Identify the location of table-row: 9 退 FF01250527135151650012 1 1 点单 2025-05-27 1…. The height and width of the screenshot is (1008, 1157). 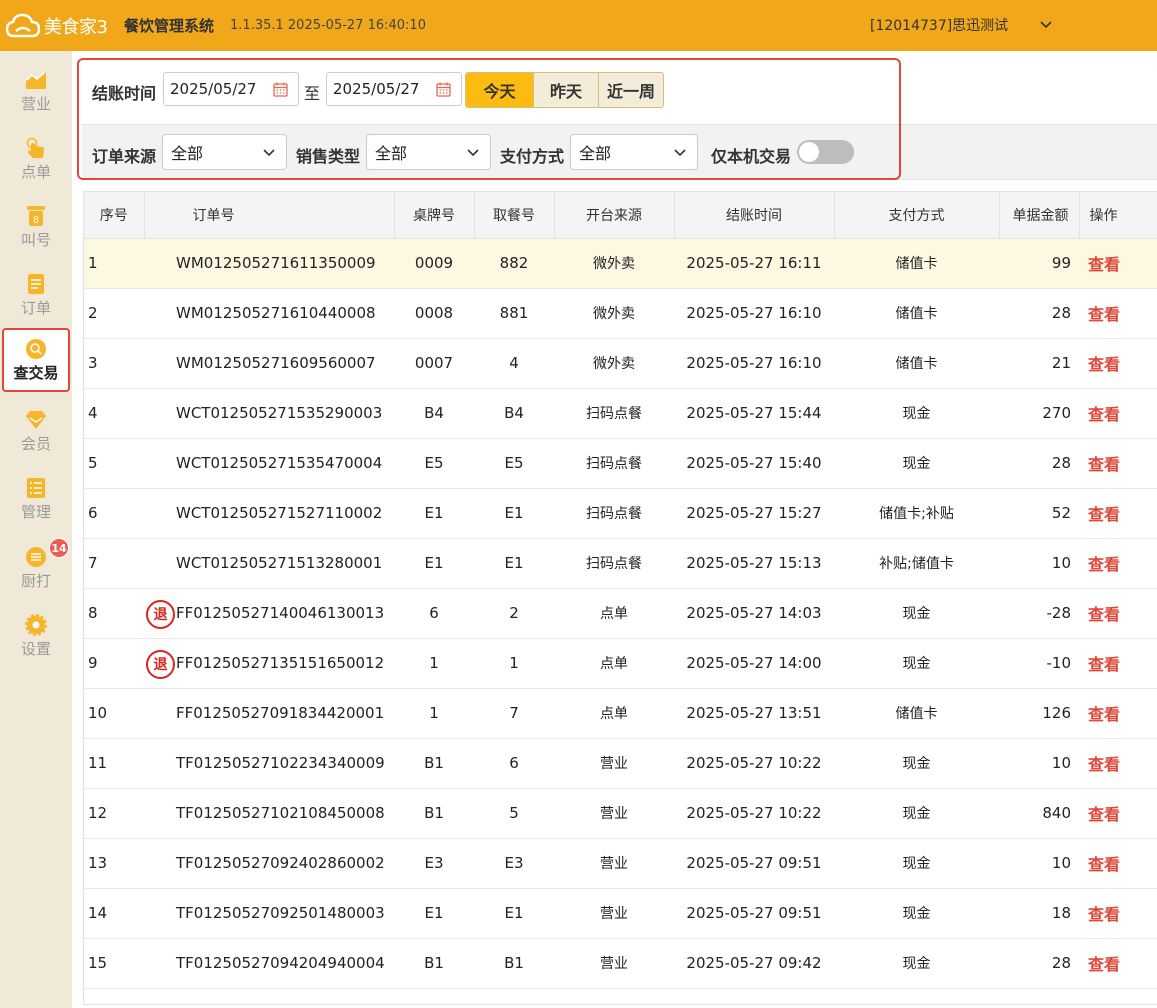
(620, 663).